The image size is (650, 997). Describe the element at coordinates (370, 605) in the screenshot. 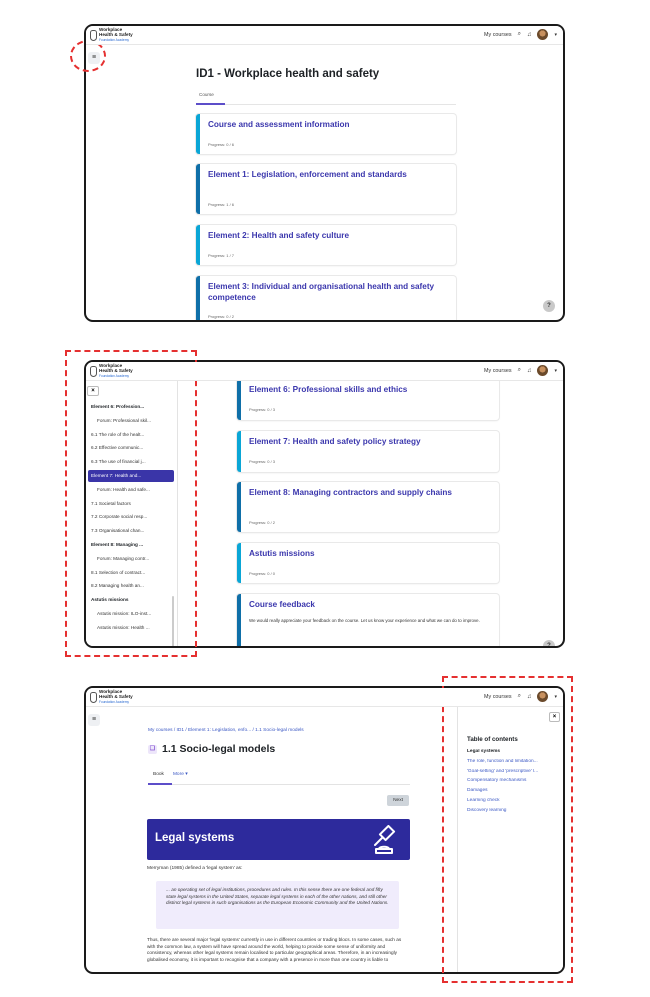

I see `section-title: Course feedback` at that location.